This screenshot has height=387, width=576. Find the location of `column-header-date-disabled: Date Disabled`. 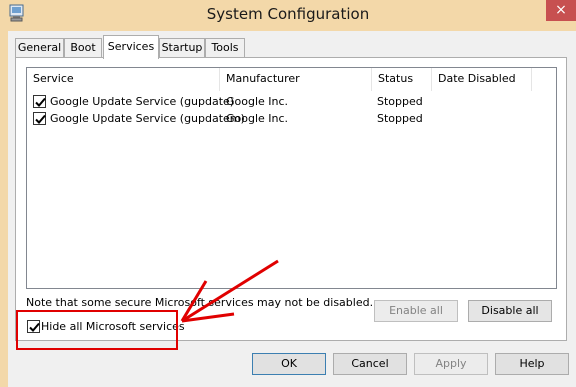

column-header-date-disabled: Date Disabled is located at coordinates (482, 79).